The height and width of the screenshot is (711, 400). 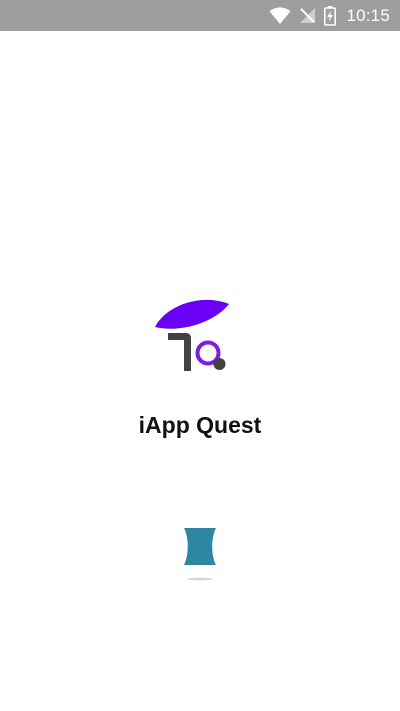 What do you see at coordinates (200, 425) in the screenshot?
I see `app-name: iApp Quest` at bounding box center [200, 425].